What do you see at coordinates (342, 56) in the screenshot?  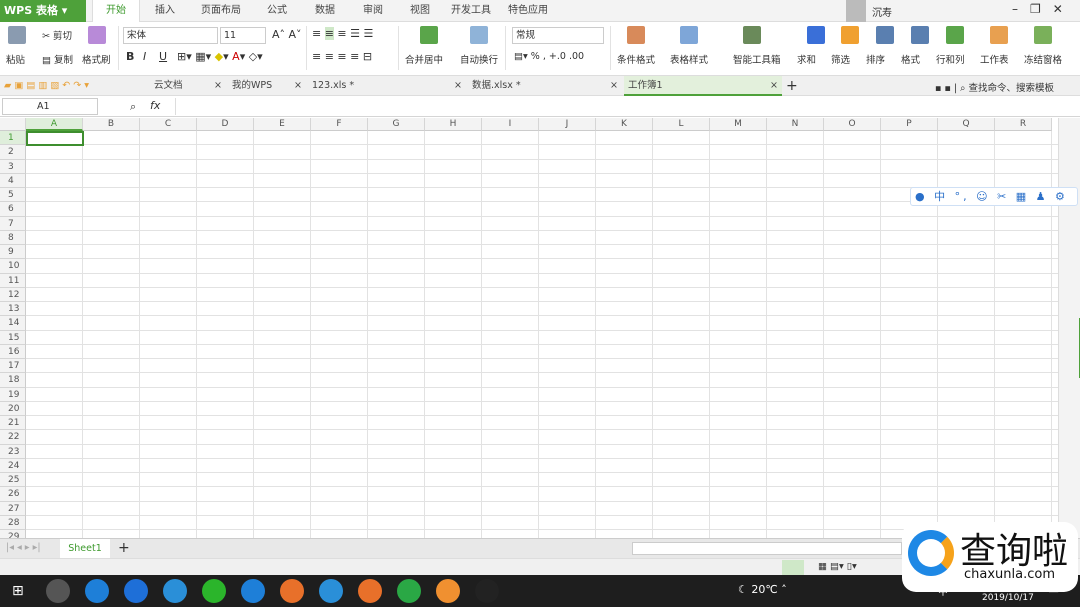 I see `align-buttons-bottom: ≡ ≡ ≡ ≡ ⊟` at bounding box center [342, 56].